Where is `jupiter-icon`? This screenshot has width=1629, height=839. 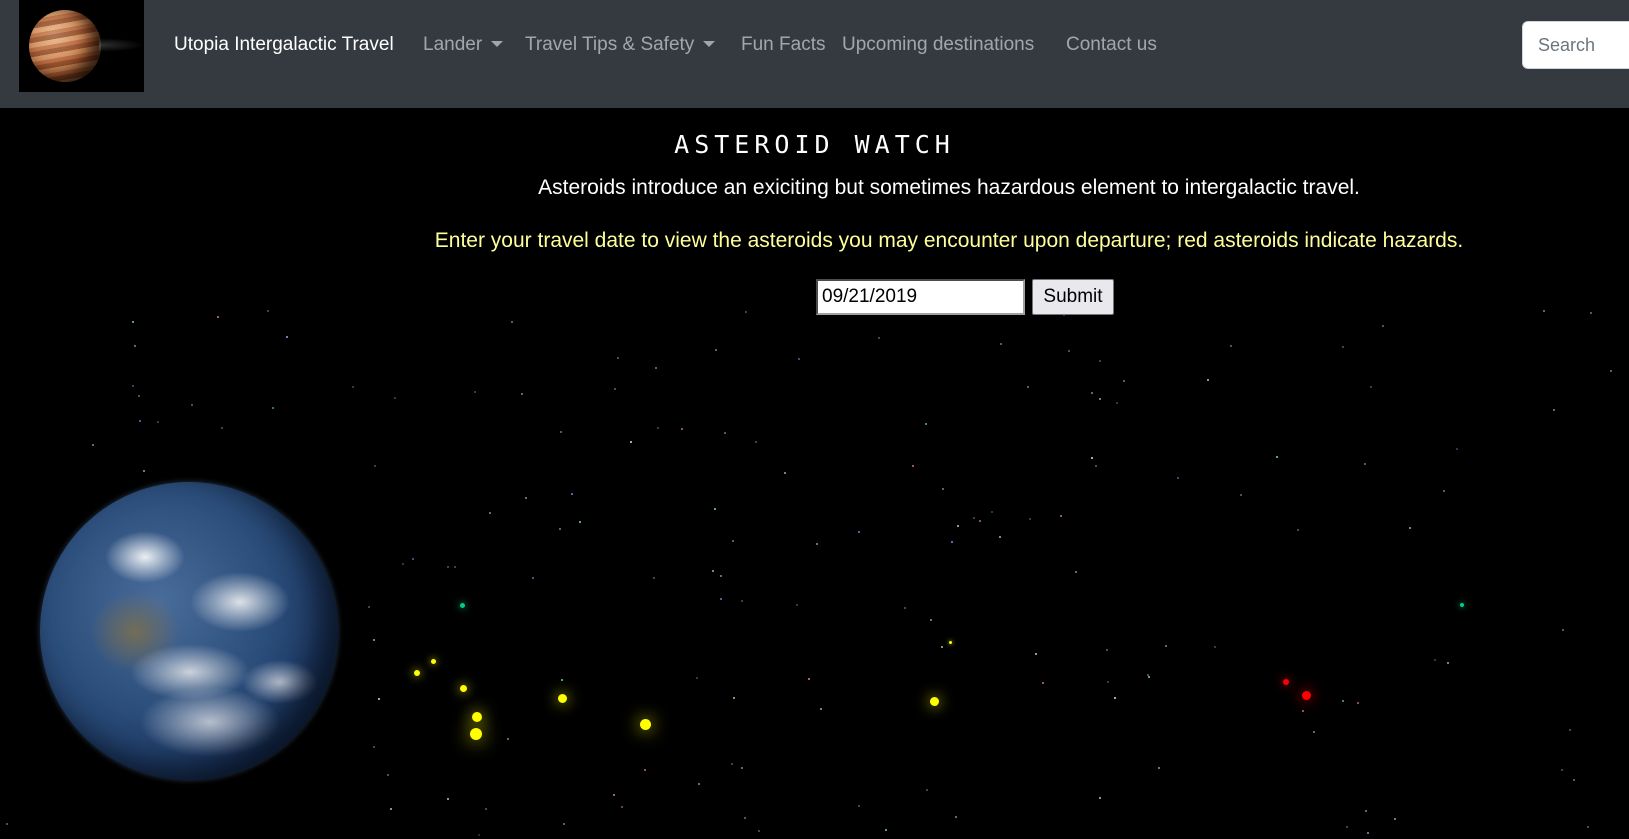
jupiter-icon is located at coordinates (65, 46).